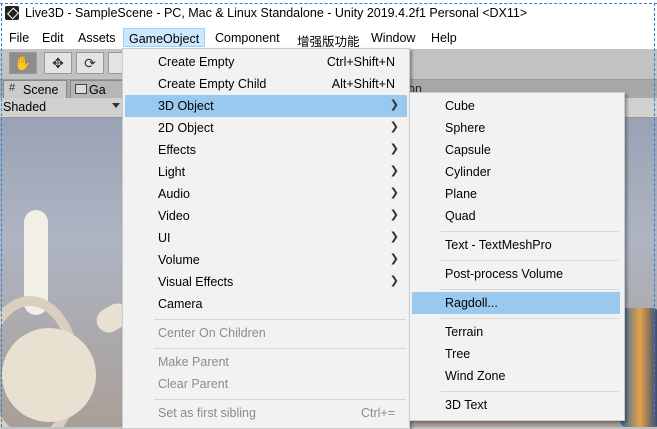 The height and width of the screenshot is (429, 657). What do you see at coordinates (116, 105) in the screenshot?
I see `dropdown-arrow-icon` at bounding box center [116, 105].